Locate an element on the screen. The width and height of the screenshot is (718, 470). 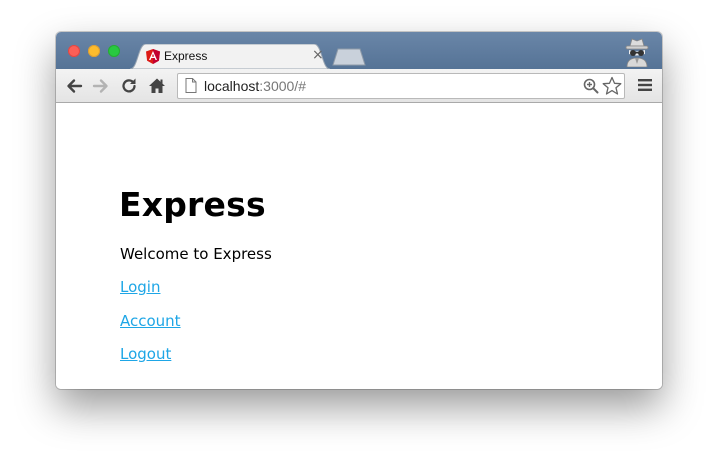
url-text: localhost:3000/# is located at coordinates (255, 86).